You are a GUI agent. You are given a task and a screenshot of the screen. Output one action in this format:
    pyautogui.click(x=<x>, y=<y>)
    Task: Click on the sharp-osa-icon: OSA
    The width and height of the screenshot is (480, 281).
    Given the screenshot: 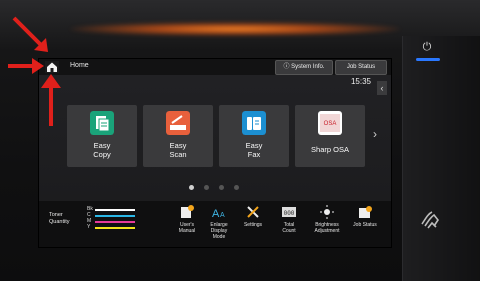 What is the action you would take?
    pyautogui.click(x=330, y=123)
    